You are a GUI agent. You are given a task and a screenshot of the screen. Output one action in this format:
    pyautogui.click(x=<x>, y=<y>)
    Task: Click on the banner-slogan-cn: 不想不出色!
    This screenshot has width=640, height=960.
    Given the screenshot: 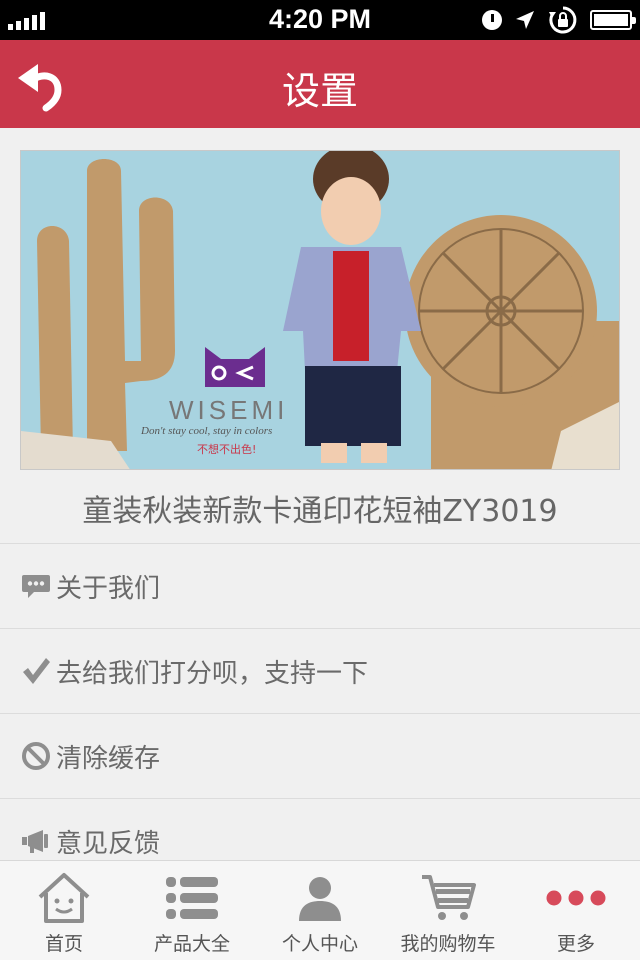 What is the action you would take?
    pyautogui.click(x=227, y=449)
    